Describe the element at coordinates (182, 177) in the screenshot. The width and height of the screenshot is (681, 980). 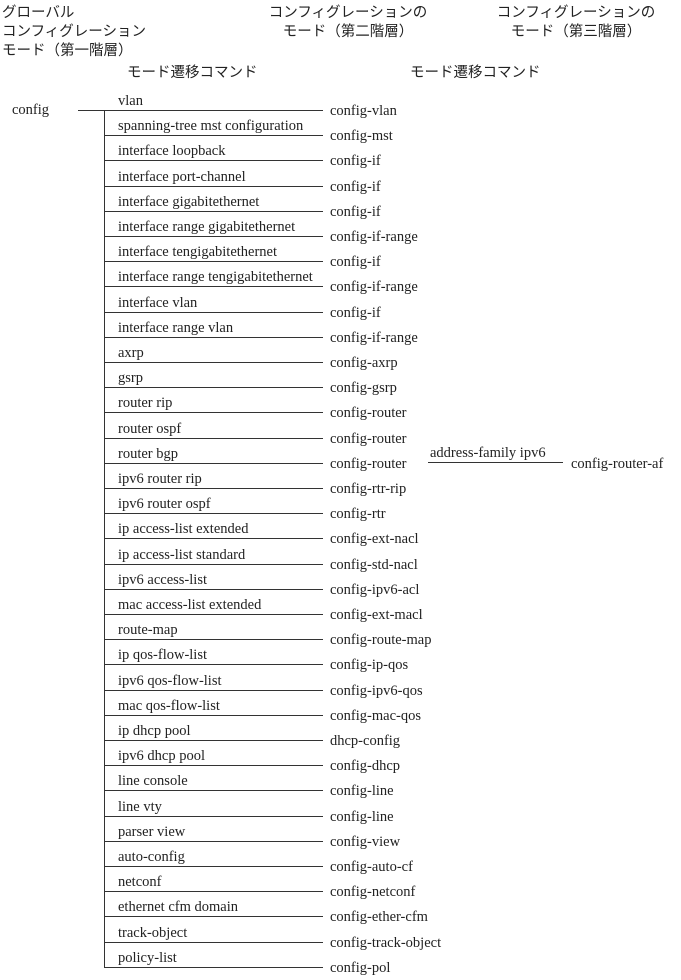
I see `command-label: interface port-channel` at that location.